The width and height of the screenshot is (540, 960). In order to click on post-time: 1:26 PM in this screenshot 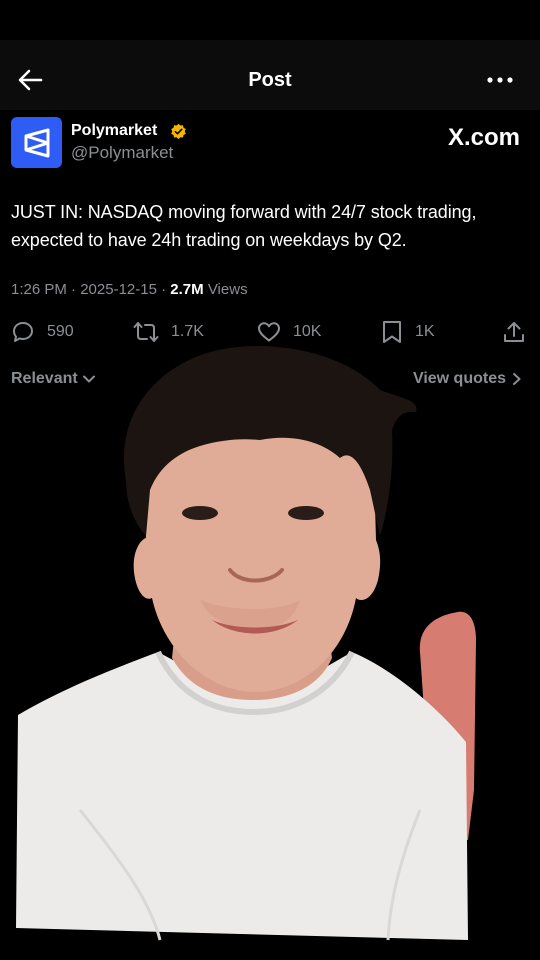, I will do `click(39, 289)`.